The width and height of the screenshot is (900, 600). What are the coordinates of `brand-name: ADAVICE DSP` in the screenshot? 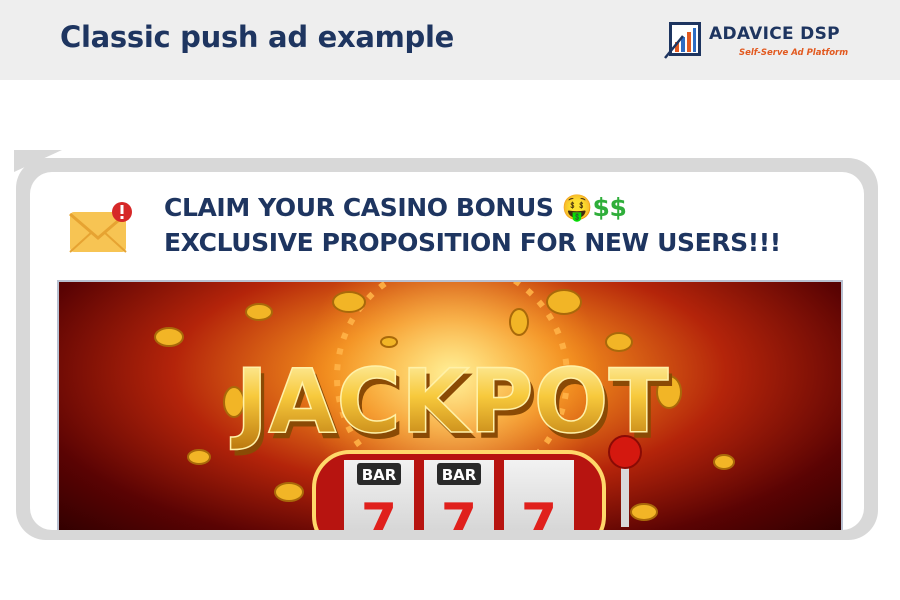 It's located at (774, 34).